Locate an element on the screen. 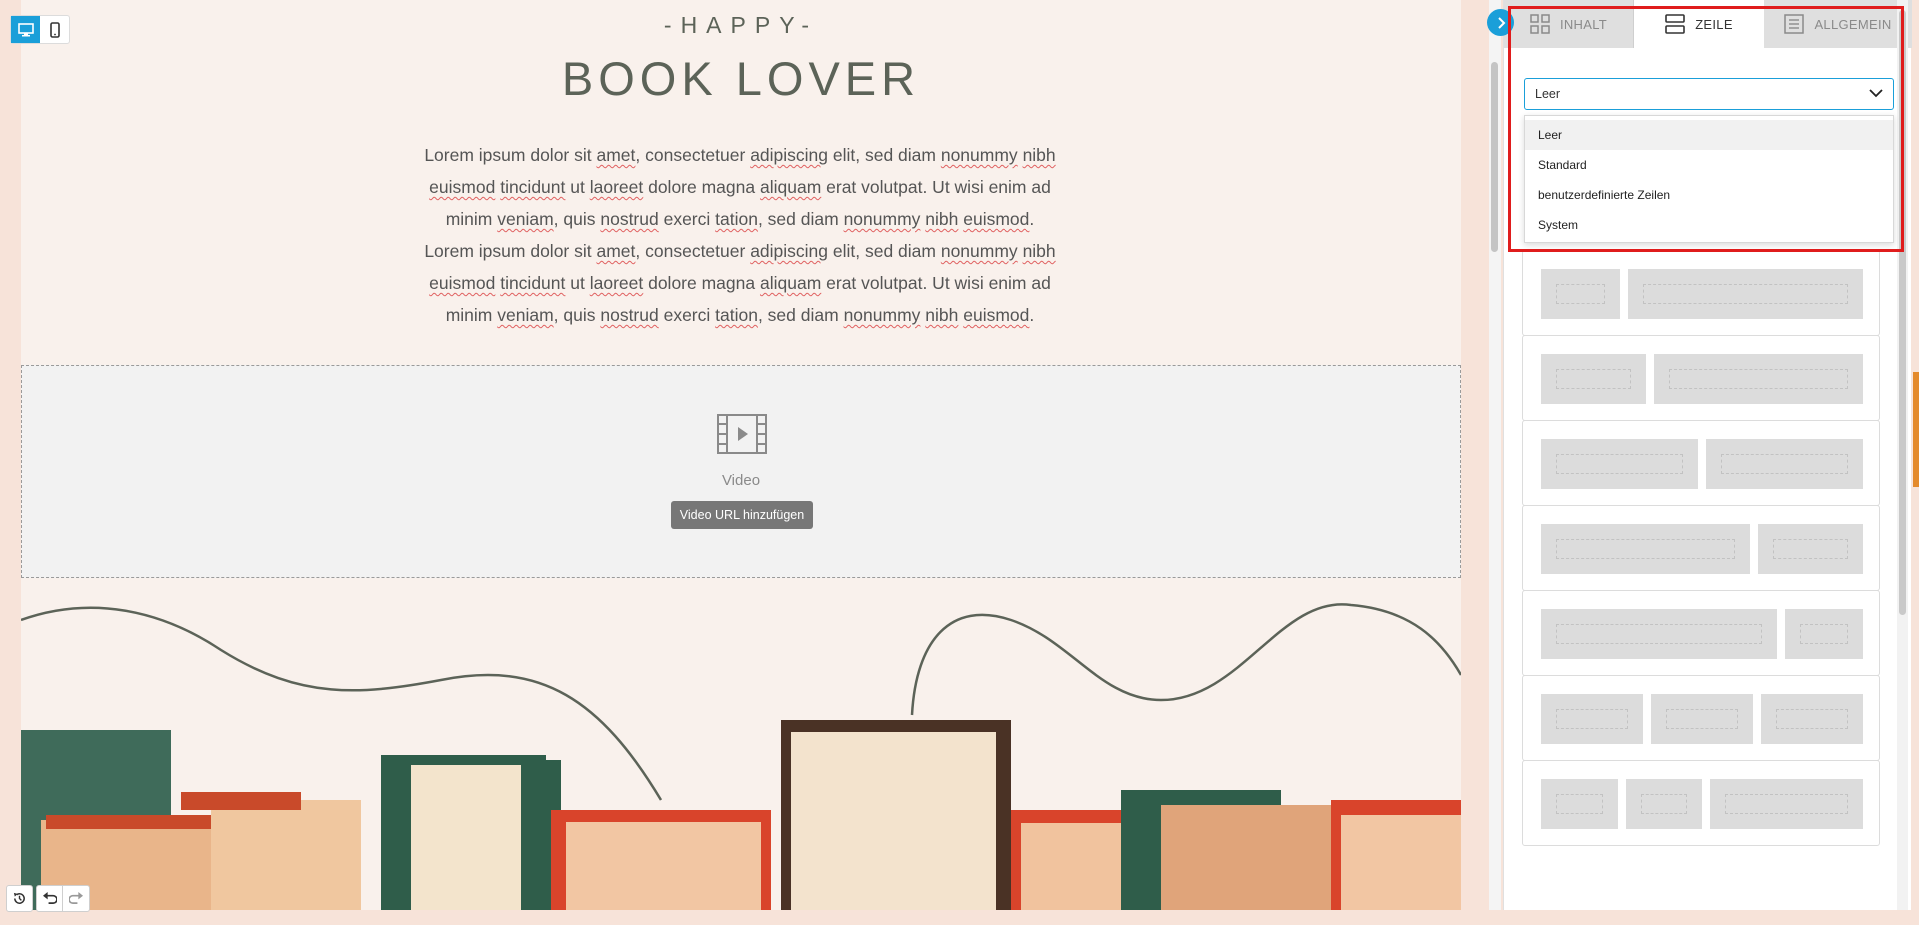  tab-inhalt: INHALT is located at coordinates (1569, 24).